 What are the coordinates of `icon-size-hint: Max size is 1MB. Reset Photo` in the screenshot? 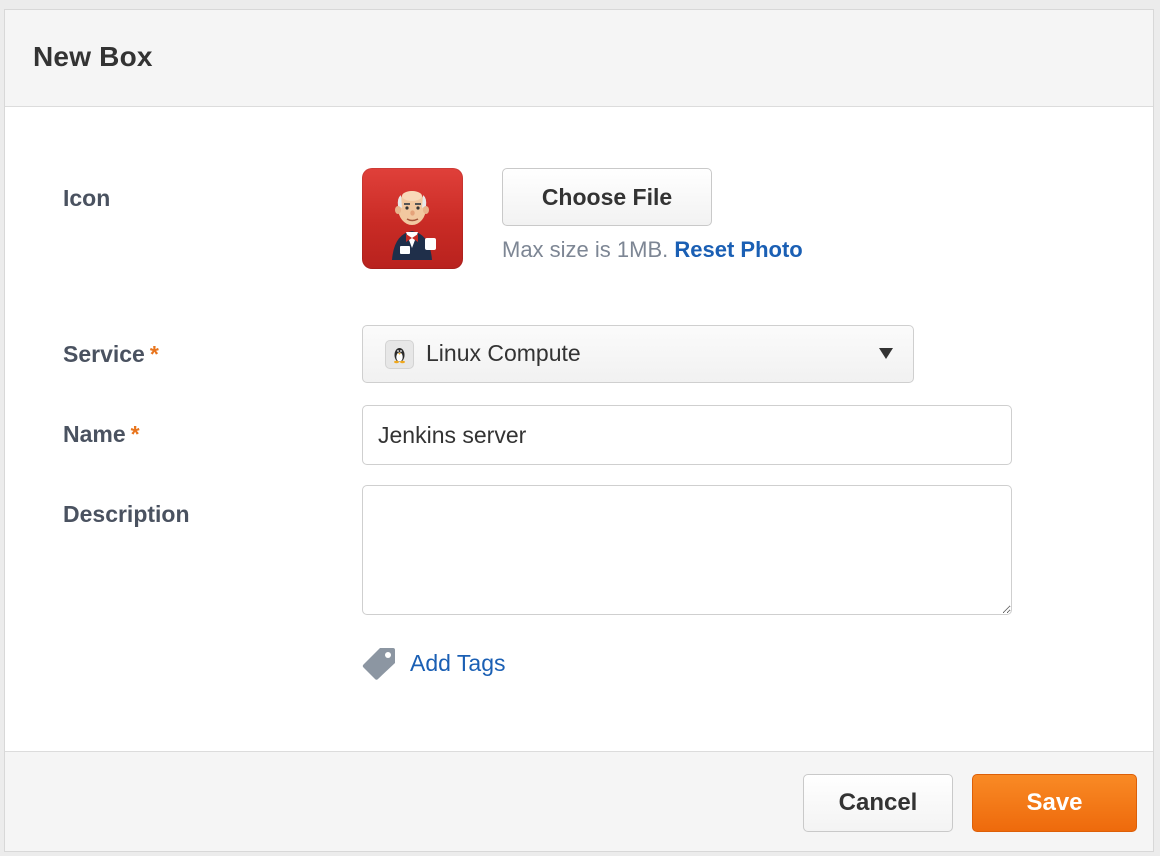 It's located at (652, 250).